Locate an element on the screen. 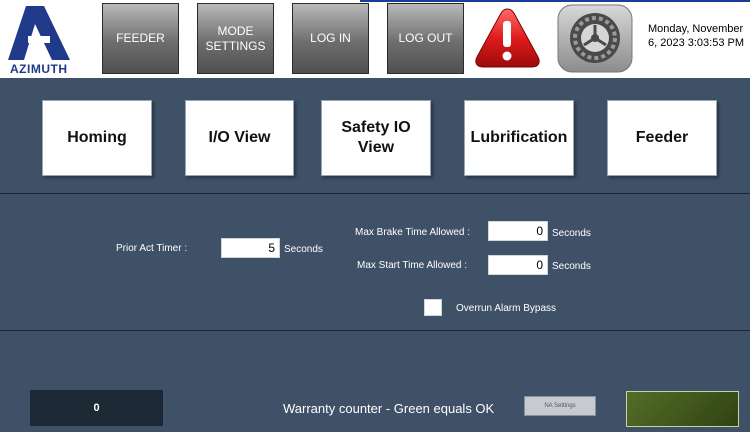 This screenshot has height=432, width=750. prior-act-timer-unit: Seconds is located at coordinates (303, 249).